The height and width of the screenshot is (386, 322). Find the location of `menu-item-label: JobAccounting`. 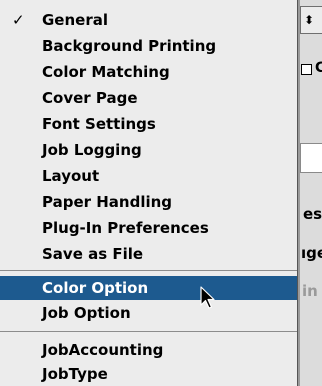

menu-item-label: JobAccounting is located at coordinates (103, 350).